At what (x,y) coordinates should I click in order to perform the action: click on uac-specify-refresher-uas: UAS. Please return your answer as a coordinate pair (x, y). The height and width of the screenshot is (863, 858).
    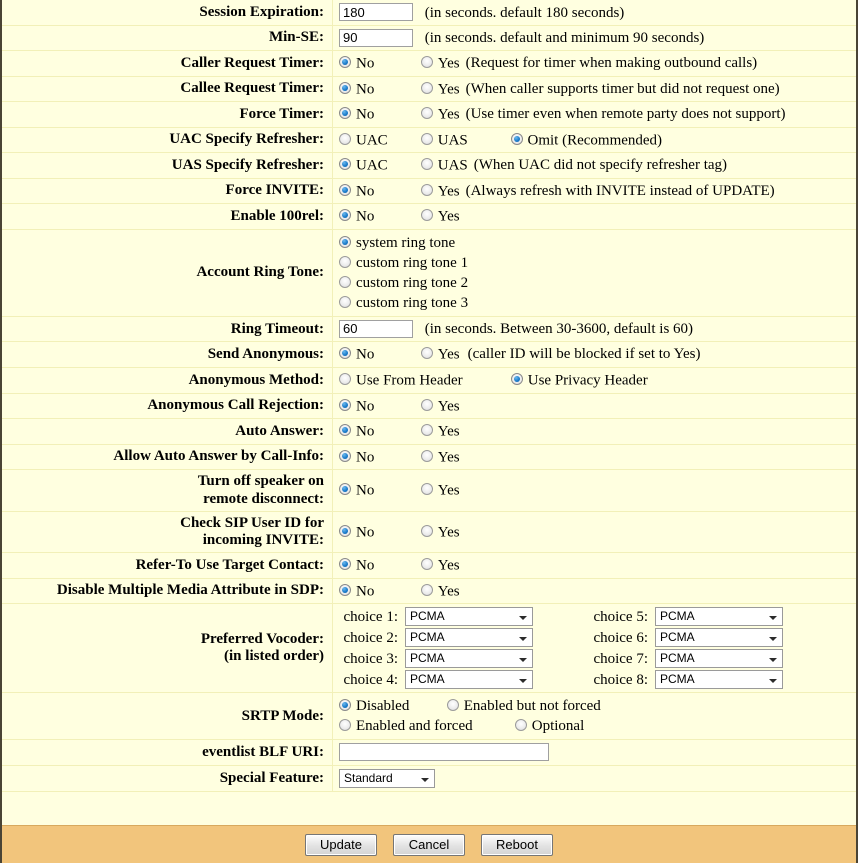
    Looking at the image, I should click on (459, 140).